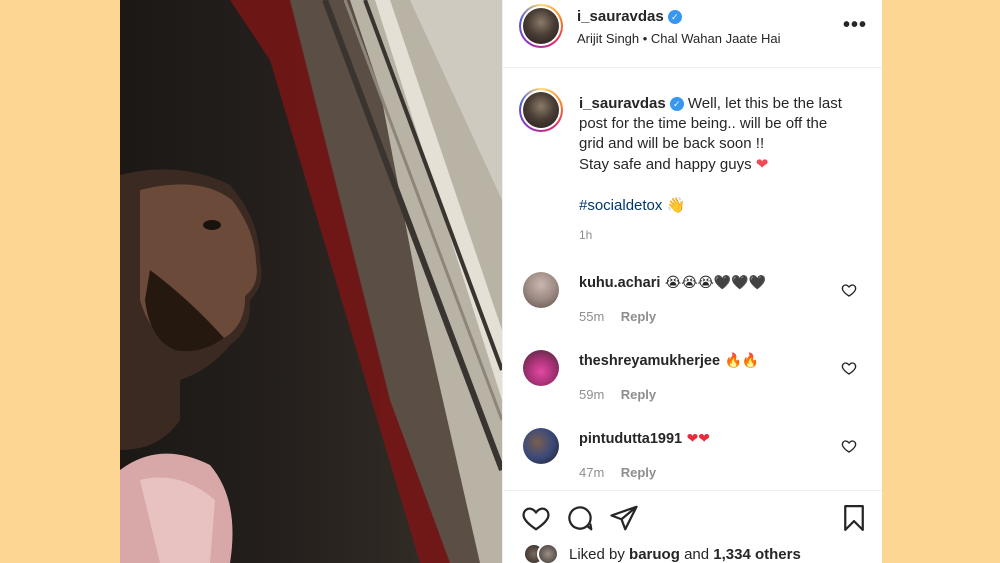  Describe the element at coordinates (698, 439) in the screenshot. I see `comment-text: ❤❤` at that location.